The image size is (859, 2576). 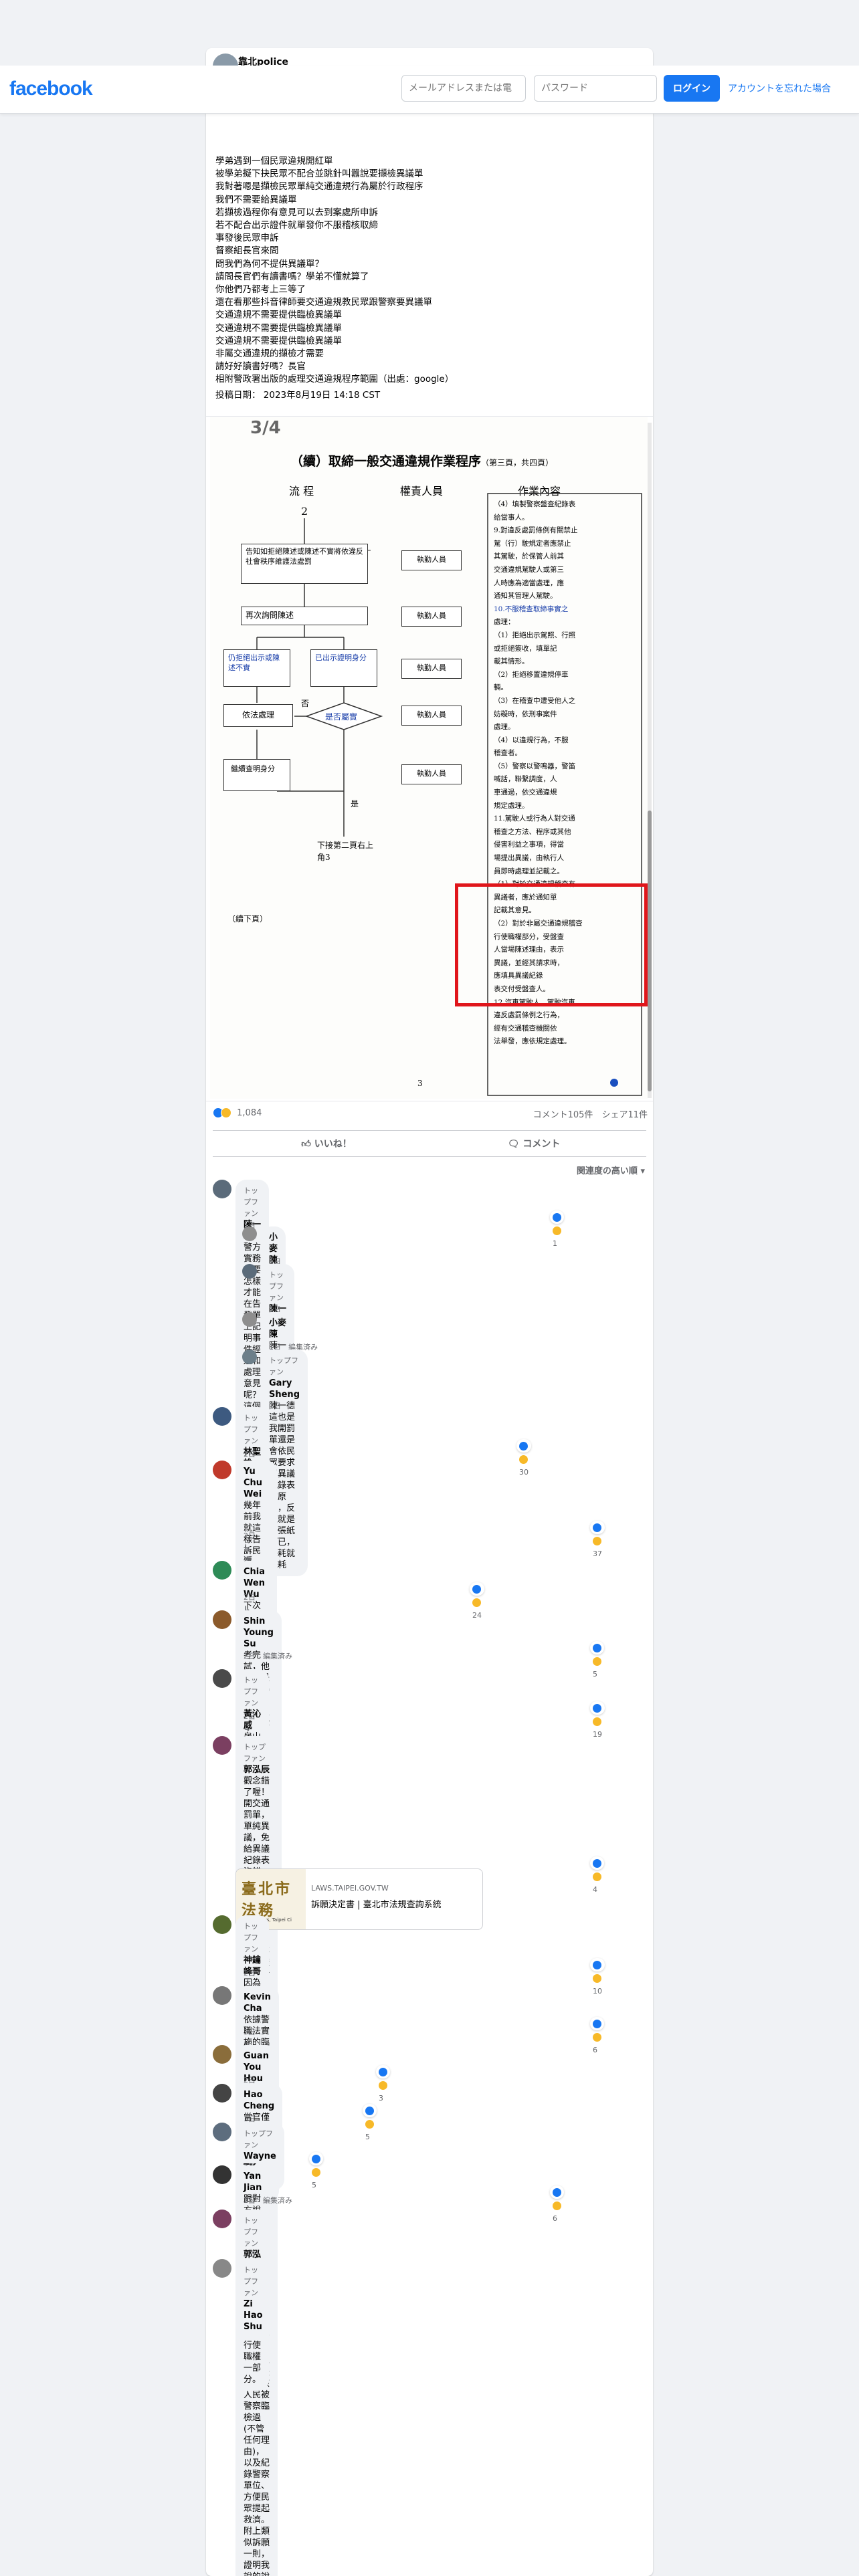 What do you see at coordinates (650, 951) in the screenshot?
I see `scrollbar-thumb` at bounding box center [650, 951].